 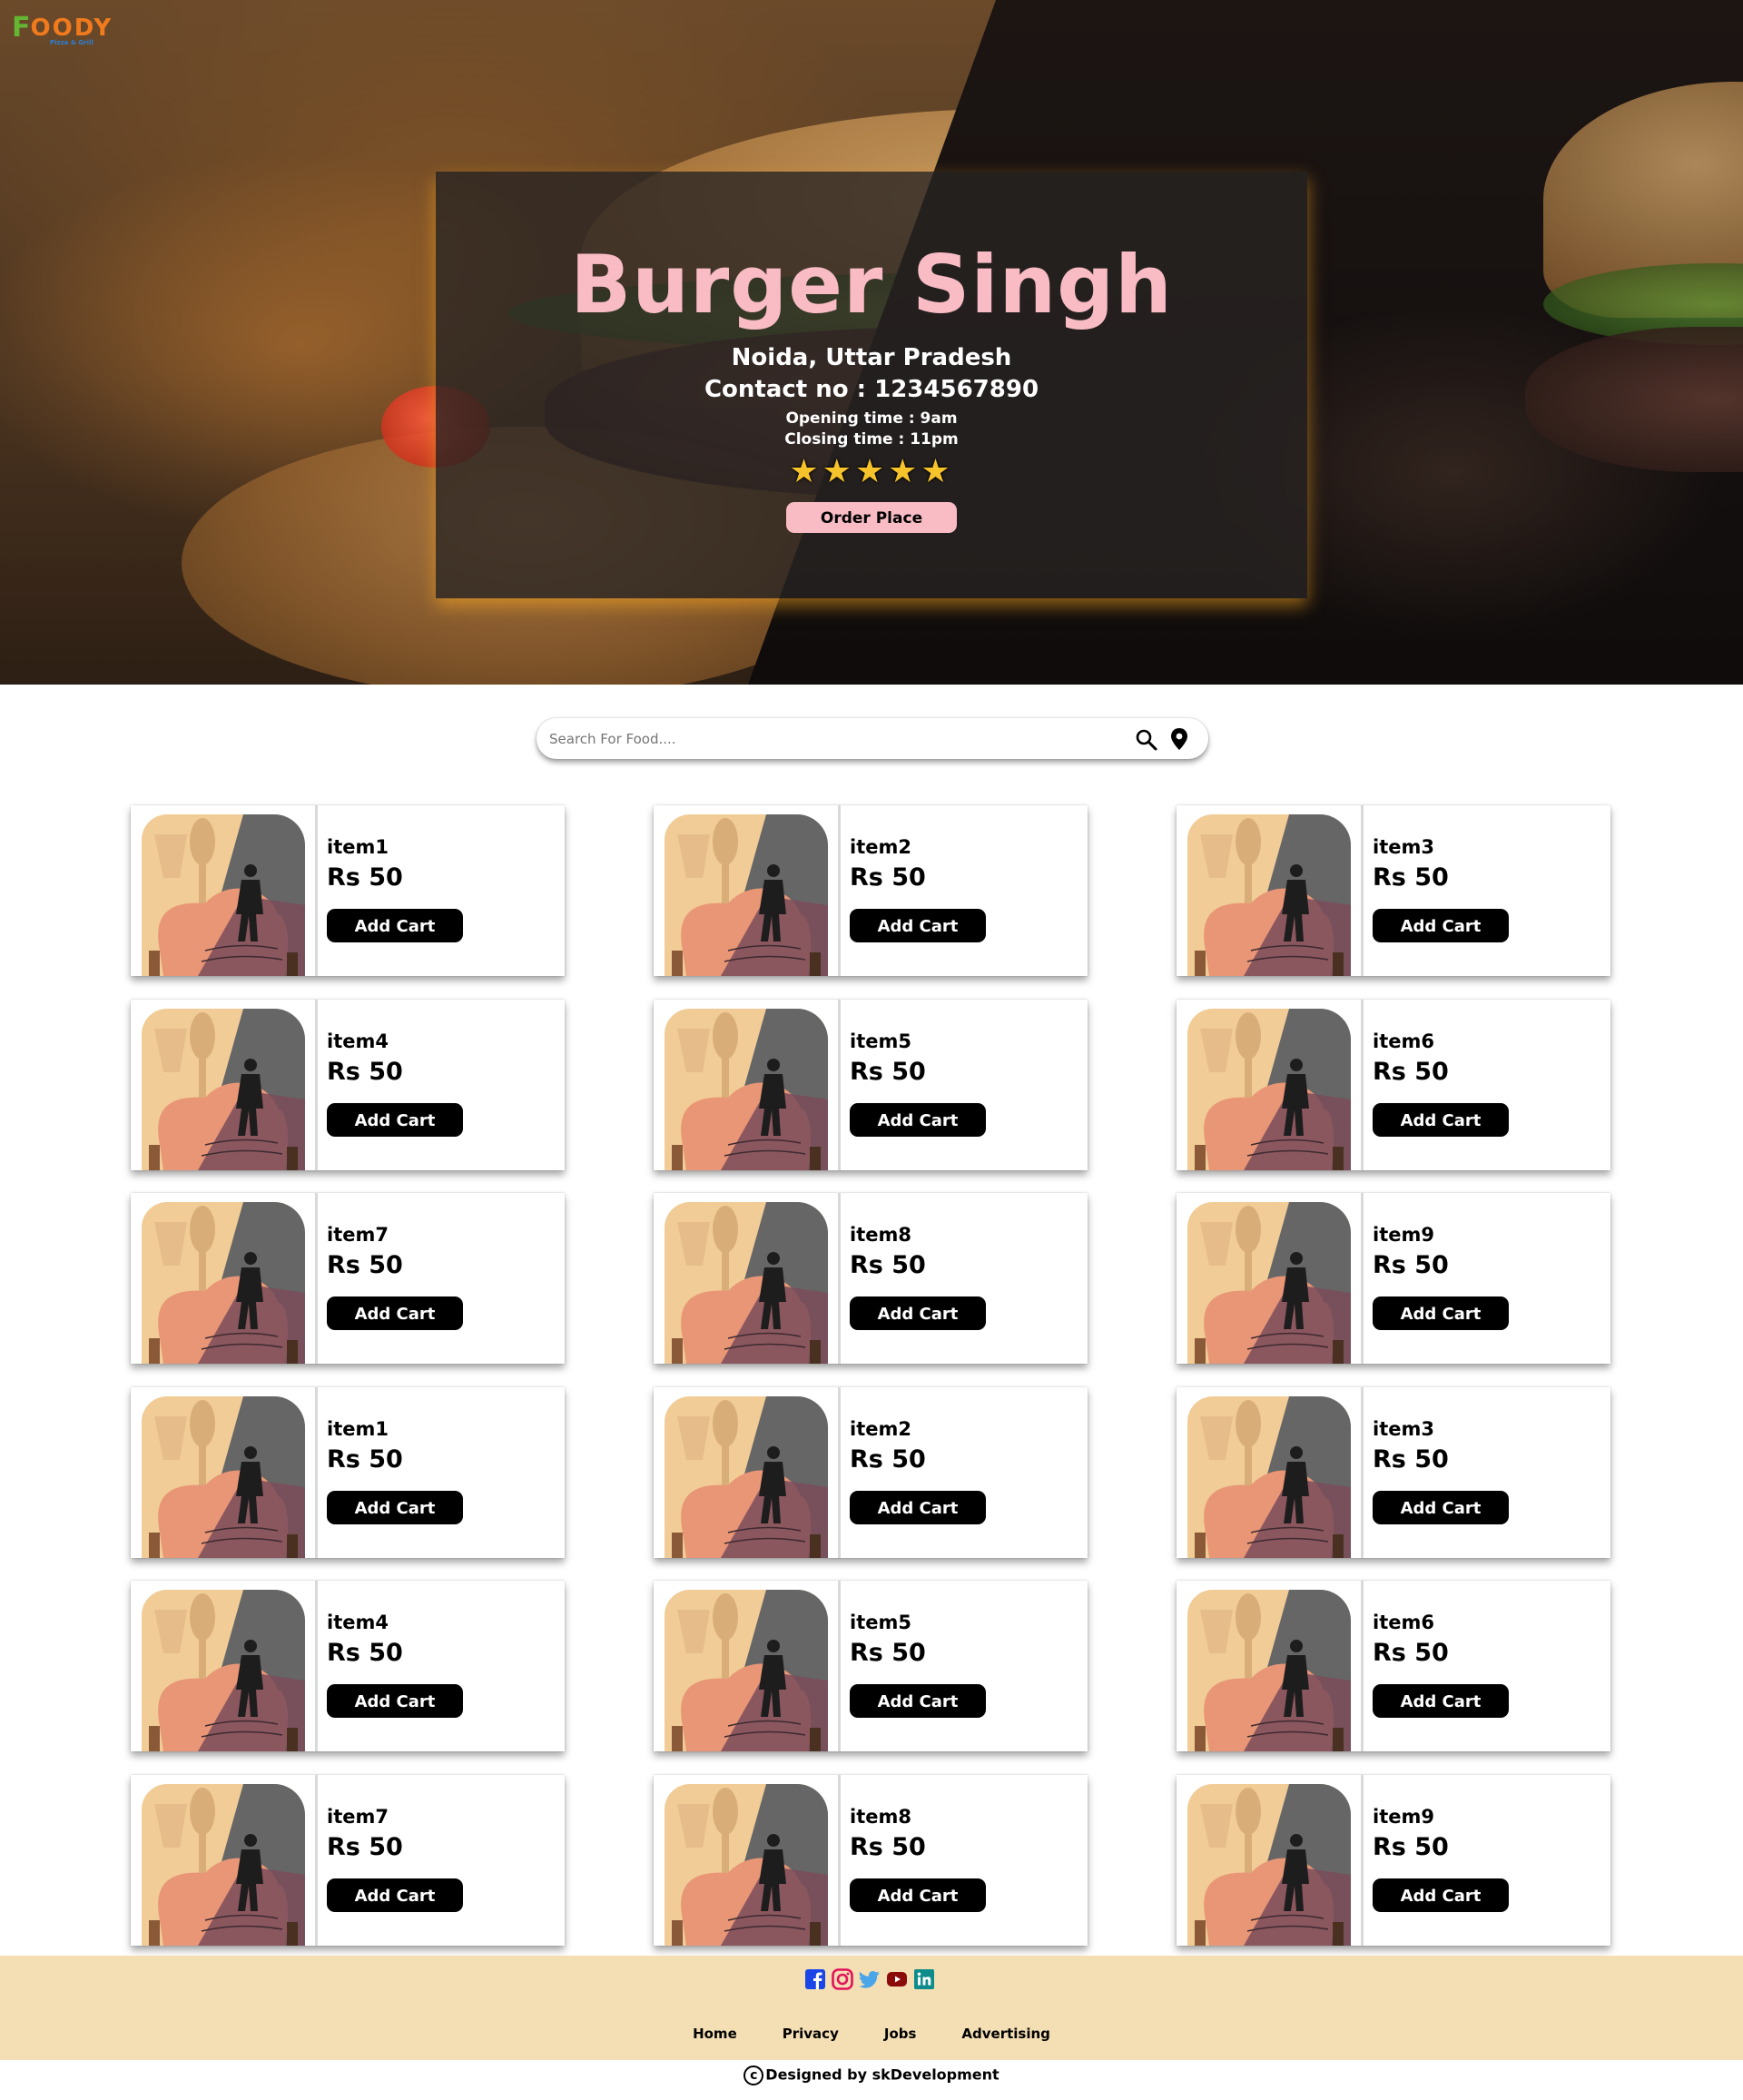 What do you see at coordinates (1146, 740) in the screenshot?
I see `search-icon` at bounding box center [1146, 740].